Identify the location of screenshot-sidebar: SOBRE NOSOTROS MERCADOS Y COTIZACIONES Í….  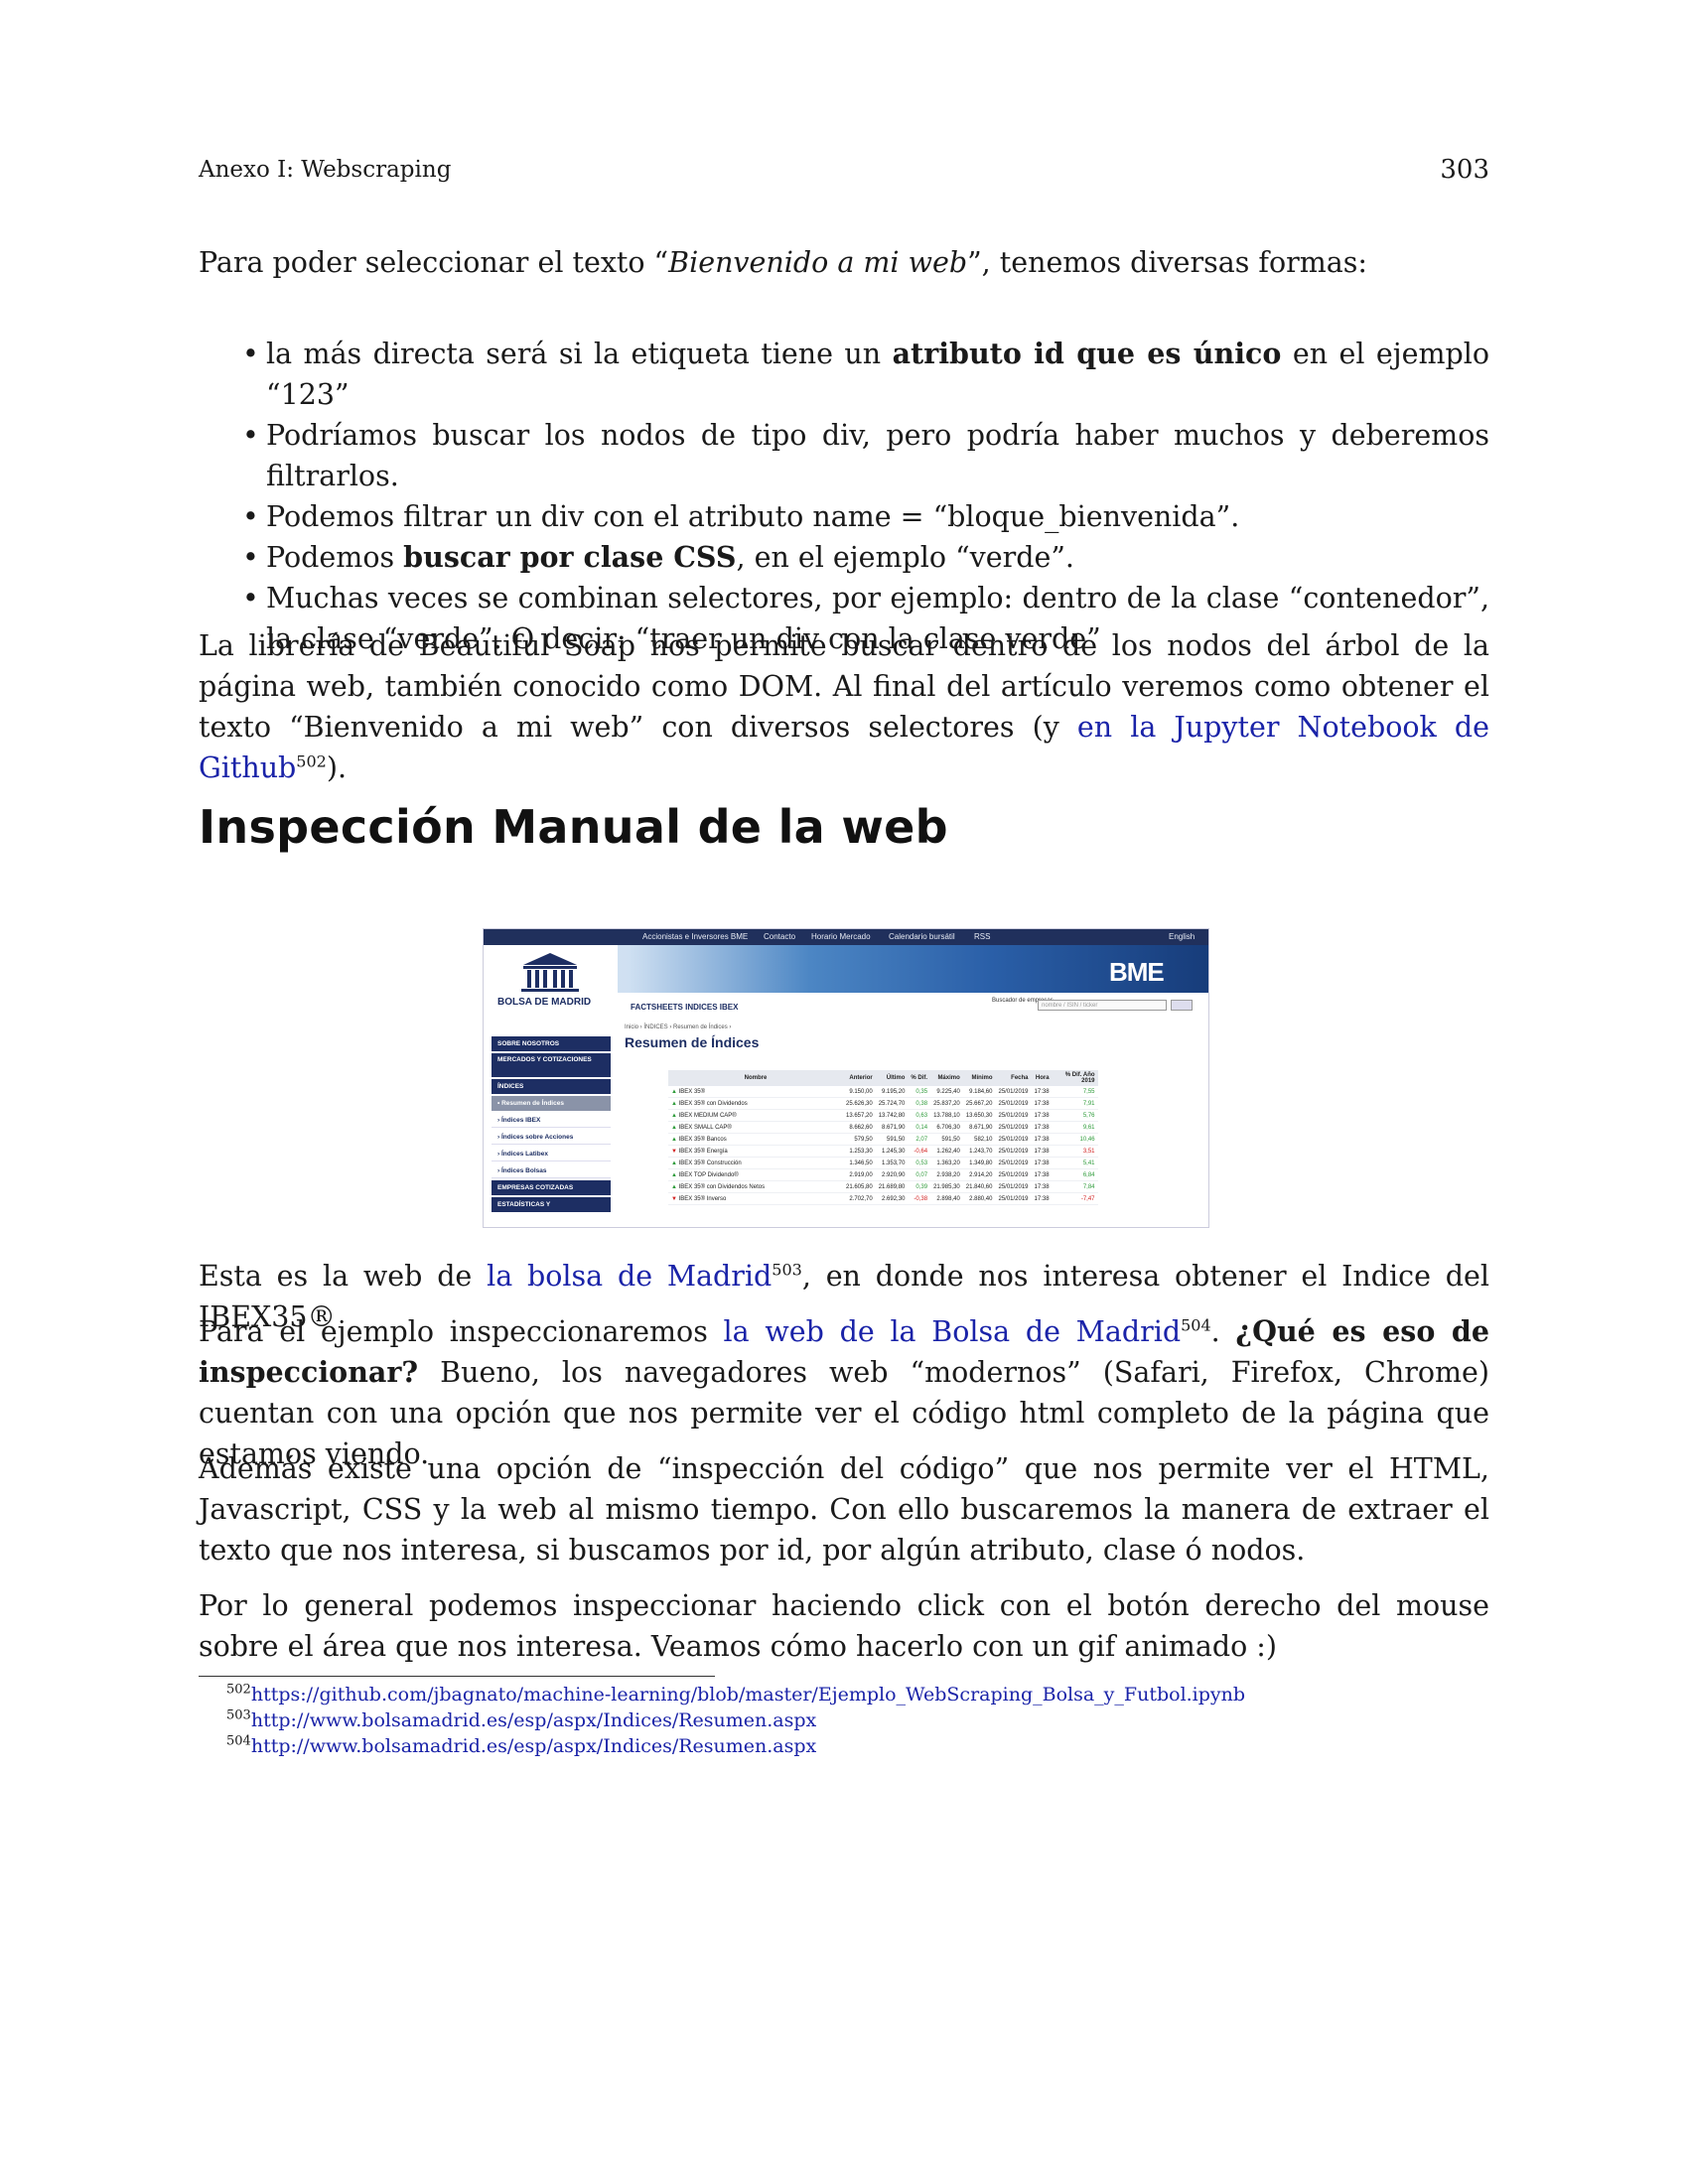
(551, 1125).